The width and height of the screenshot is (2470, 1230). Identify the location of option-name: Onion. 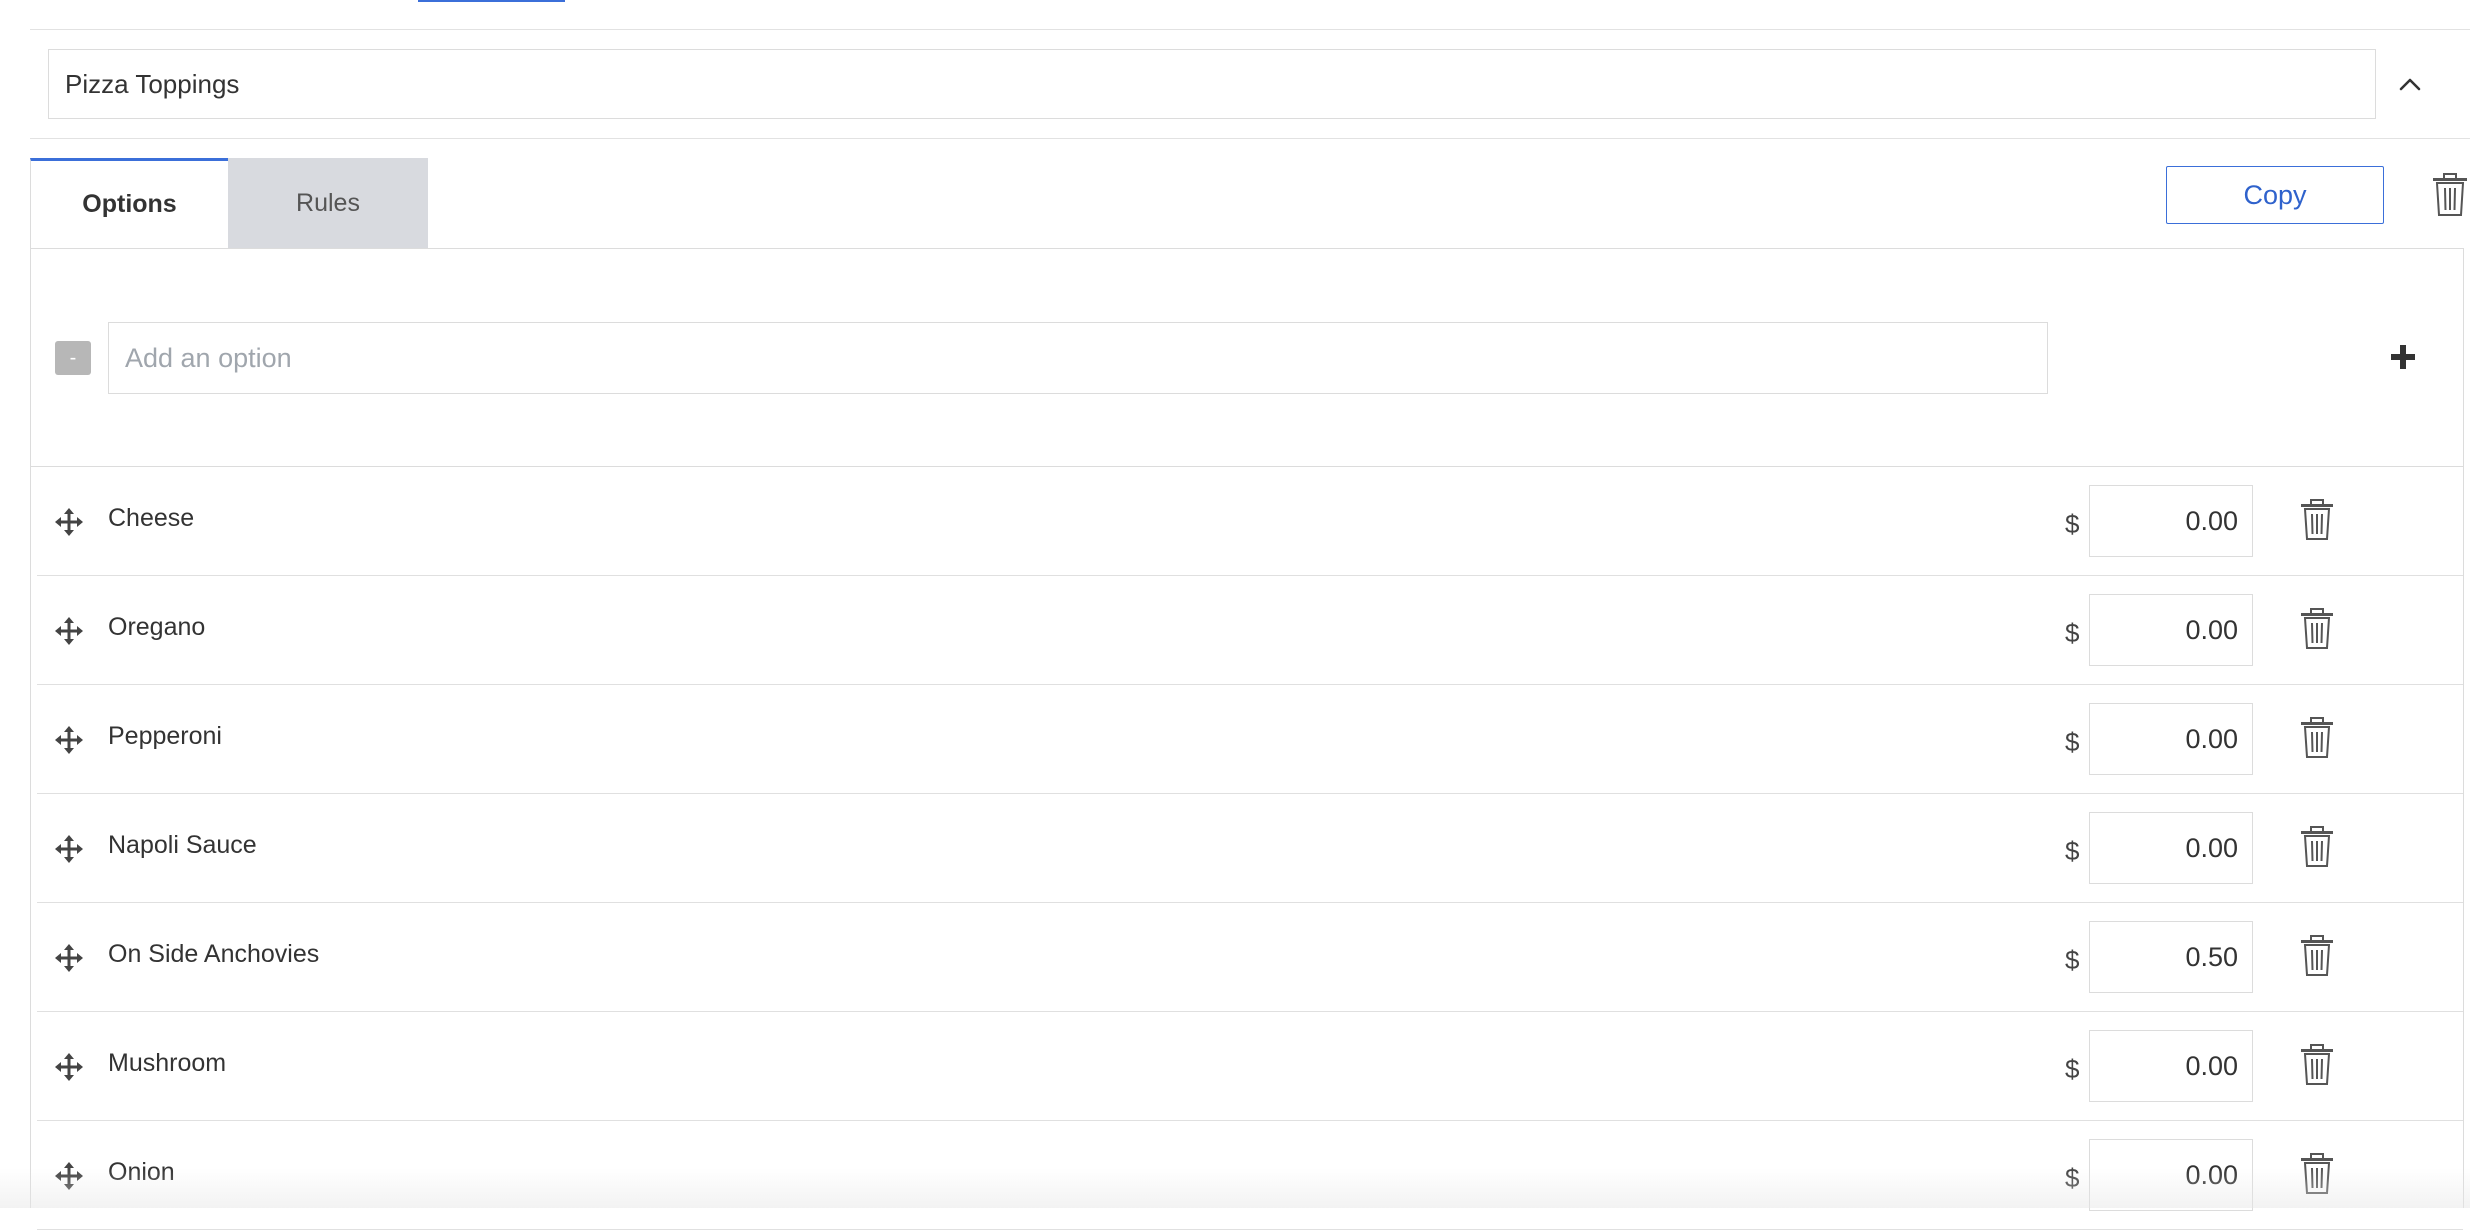
(141, 1172).